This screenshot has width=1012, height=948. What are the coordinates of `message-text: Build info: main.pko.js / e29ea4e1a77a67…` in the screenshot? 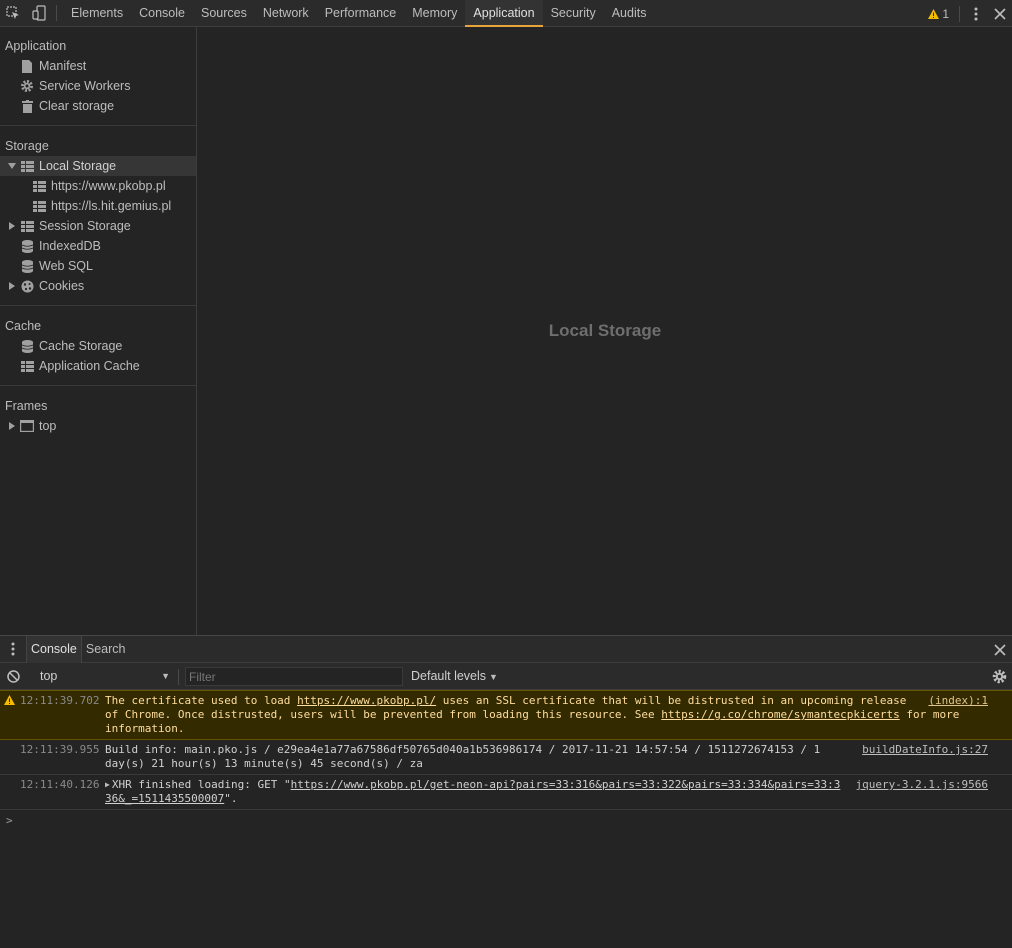 It's located at (463, 756).